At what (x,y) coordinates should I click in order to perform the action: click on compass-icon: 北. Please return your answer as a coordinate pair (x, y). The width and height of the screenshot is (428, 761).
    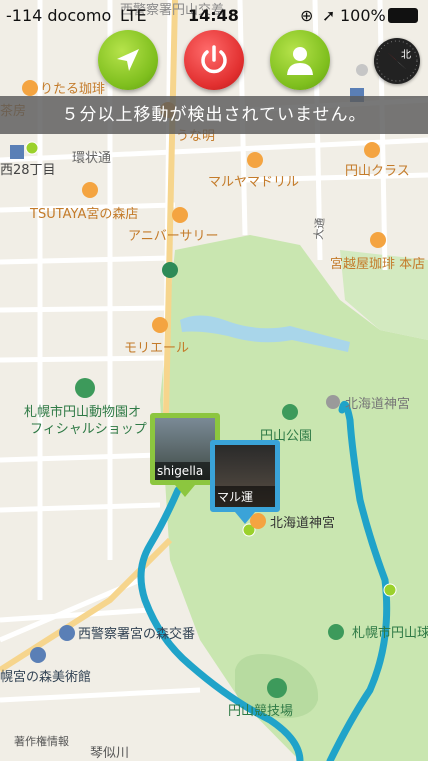
    Looking at the image, I should click on (397, 61).